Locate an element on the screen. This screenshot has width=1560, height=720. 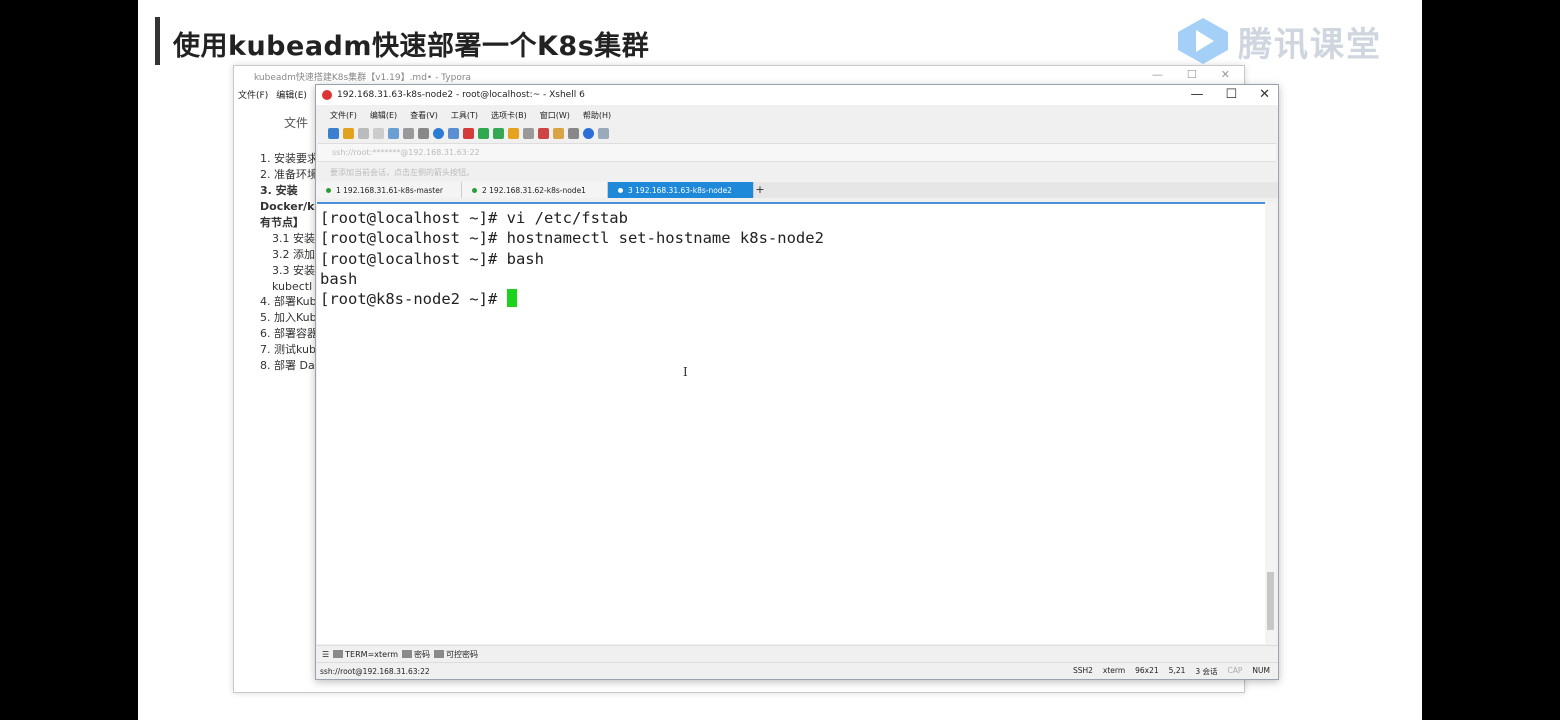
tab-label: 3 192.168.31.63-k8s-node2 is located at coordinates (680, 190).